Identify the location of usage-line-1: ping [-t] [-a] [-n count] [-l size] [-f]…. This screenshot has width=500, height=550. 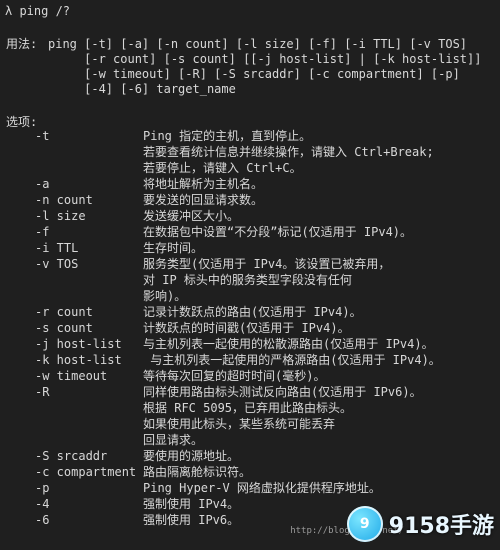
(258, 44).